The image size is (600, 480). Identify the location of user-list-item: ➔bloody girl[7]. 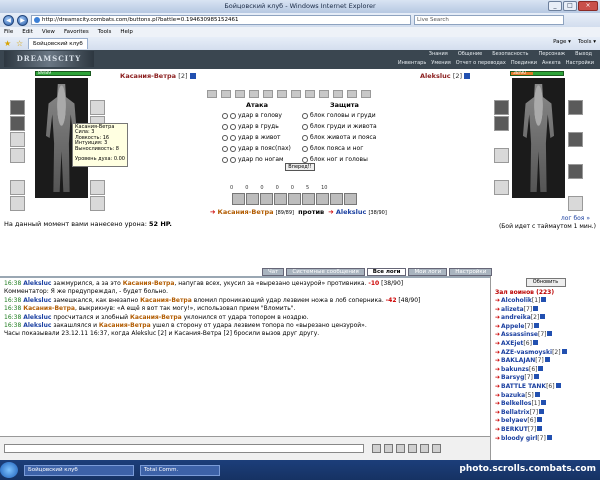
(545, 439).